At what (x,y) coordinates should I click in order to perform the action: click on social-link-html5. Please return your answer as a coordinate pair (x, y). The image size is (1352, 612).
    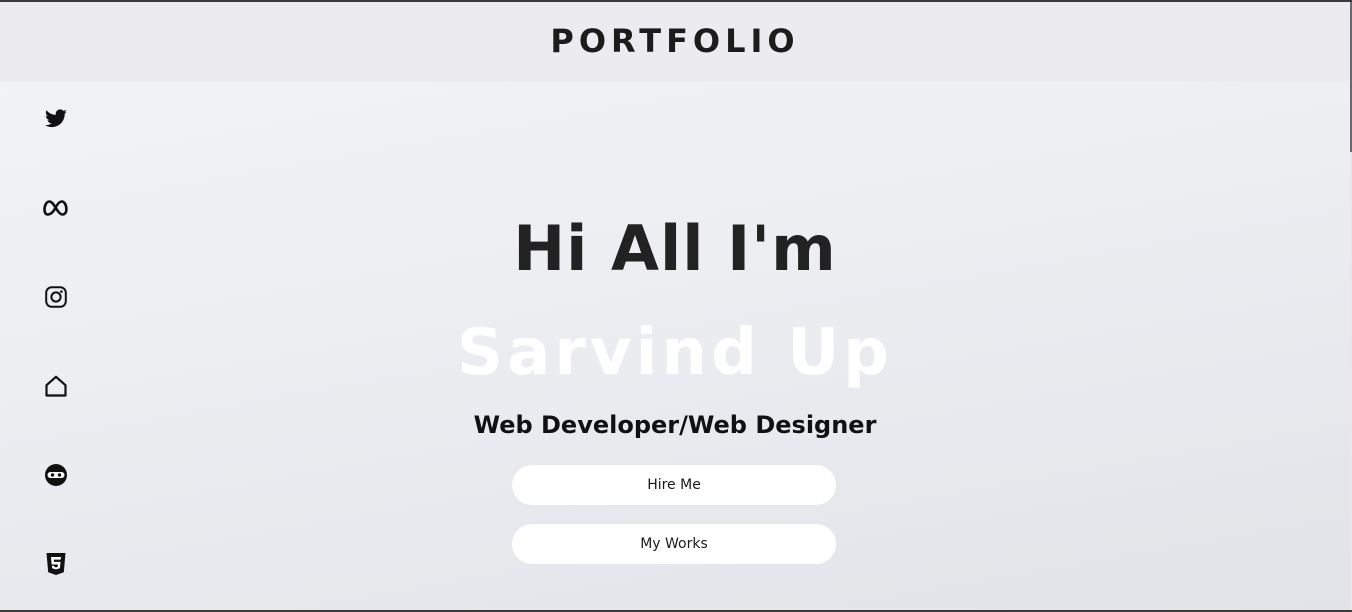
    Looking at the image, I should click on (56, 564).